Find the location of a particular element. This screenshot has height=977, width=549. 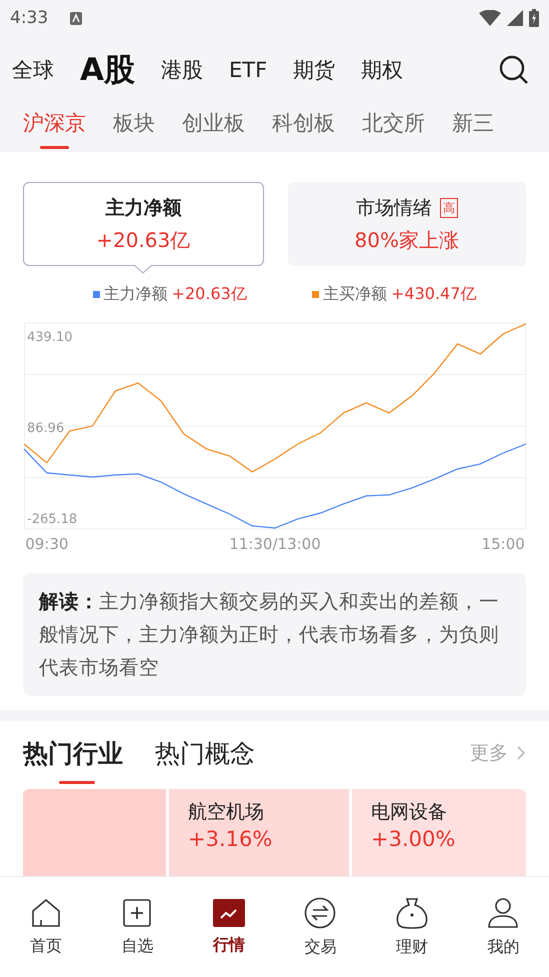

battery-icon is located at coordinates (534, 18).